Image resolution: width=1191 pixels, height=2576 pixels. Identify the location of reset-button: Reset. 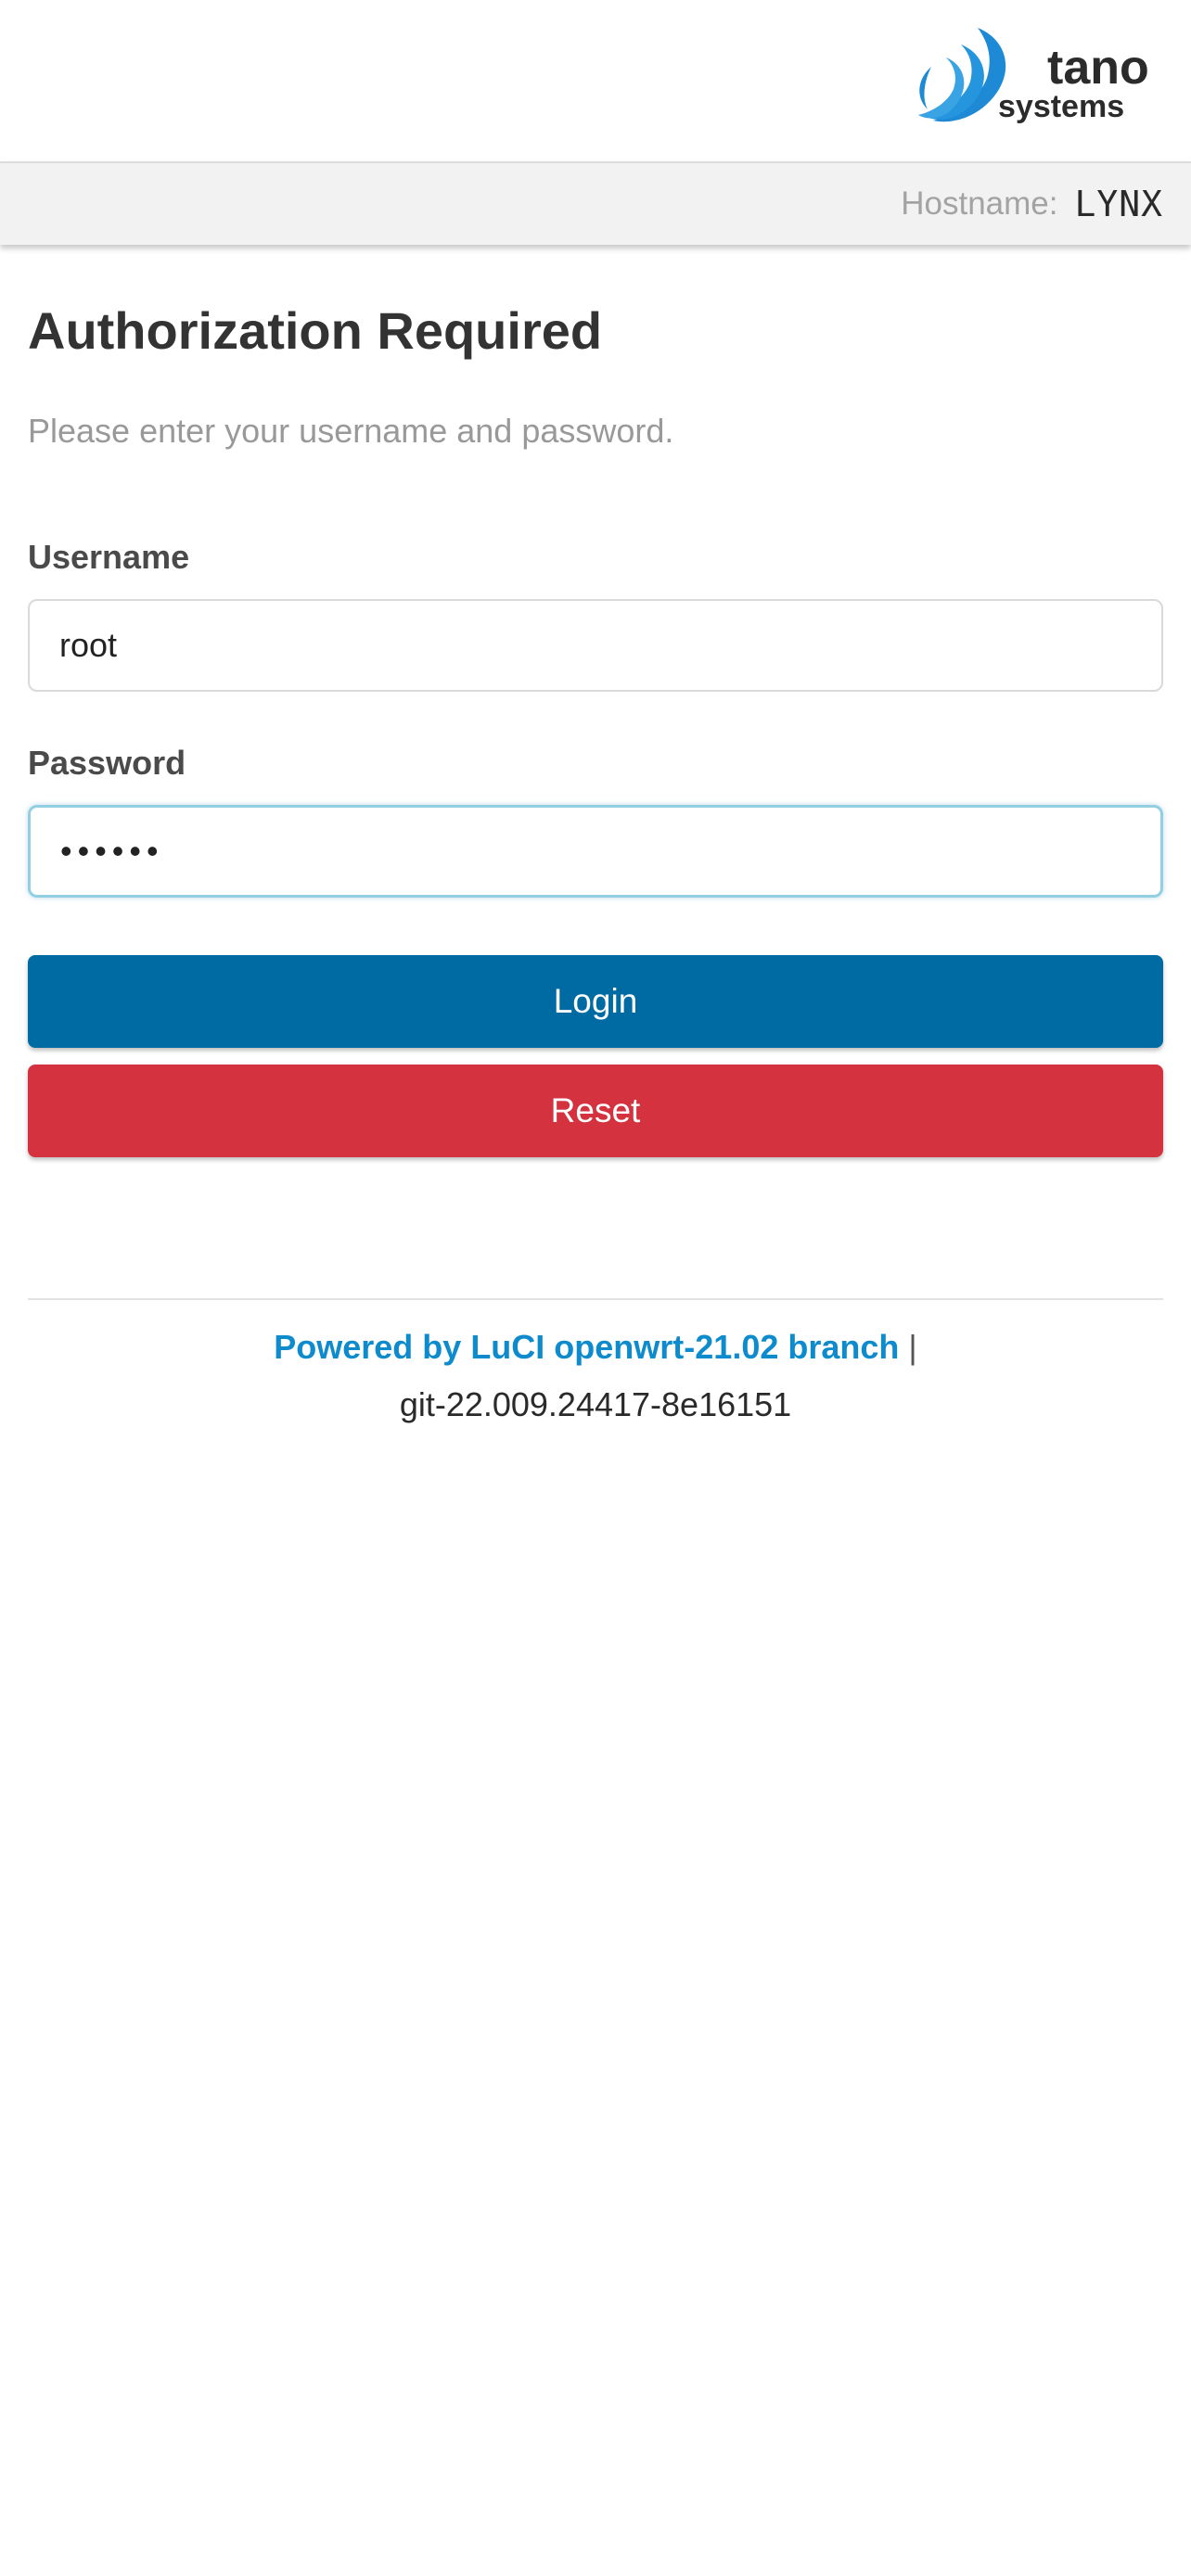
(595, 1111).